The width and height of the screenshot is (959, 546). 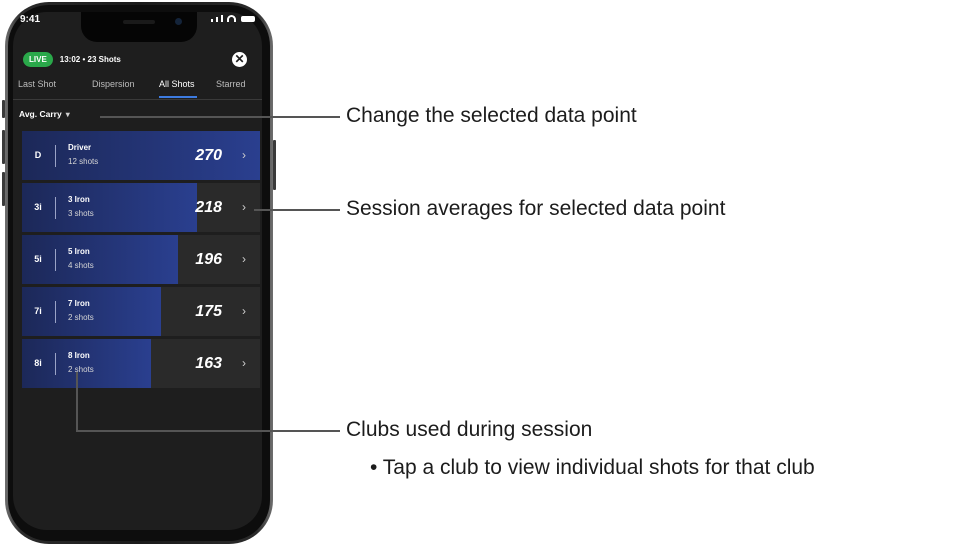 What do you see at coordinates (208, 259) in the screenshot?
I see `club-average-value: 196` at bounding box center [208, 259].